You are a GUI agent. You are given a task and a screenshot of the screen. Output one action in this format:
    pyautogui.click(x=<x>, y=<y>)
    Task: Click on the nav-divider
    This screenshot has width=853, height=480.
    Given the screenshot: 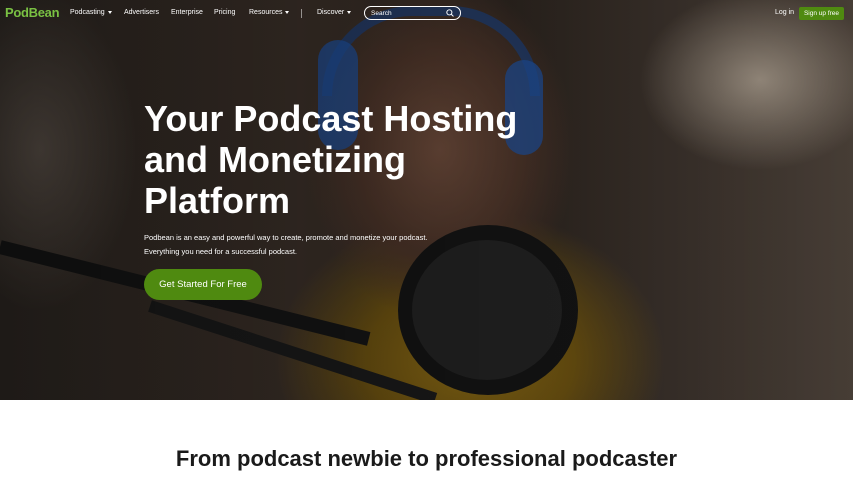 What is the action you would take?
    pyautogui.click(x=301, y=13)
    